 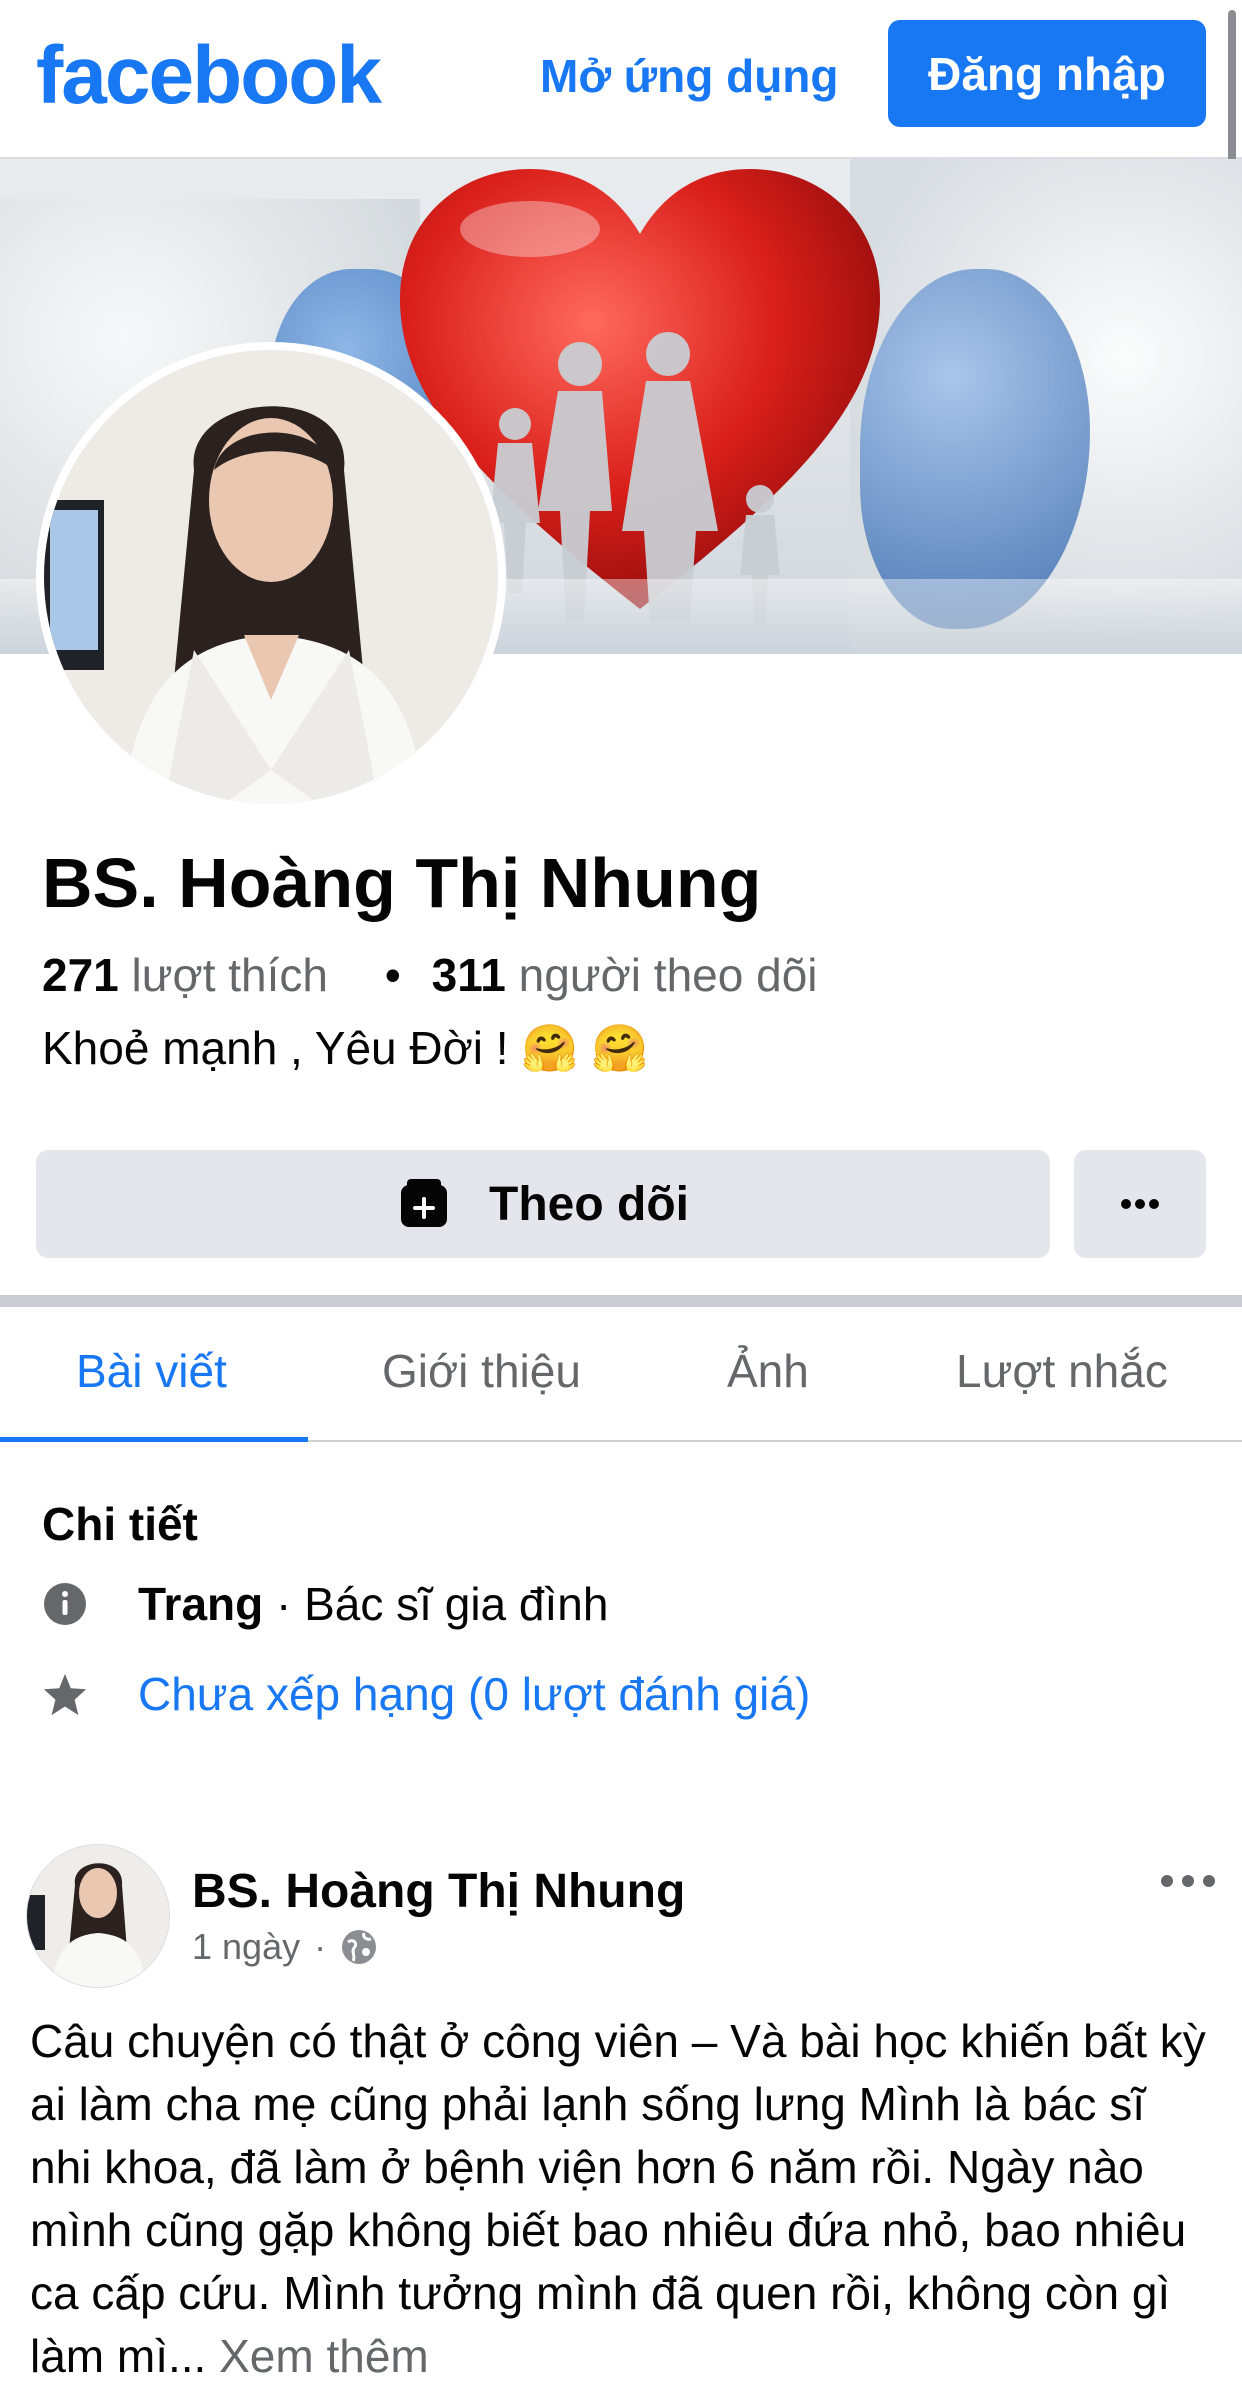 What do you see at coordinates (424, 1203) in the screenshot?
I see `follow-icon` at bounding box center [424, 1203].